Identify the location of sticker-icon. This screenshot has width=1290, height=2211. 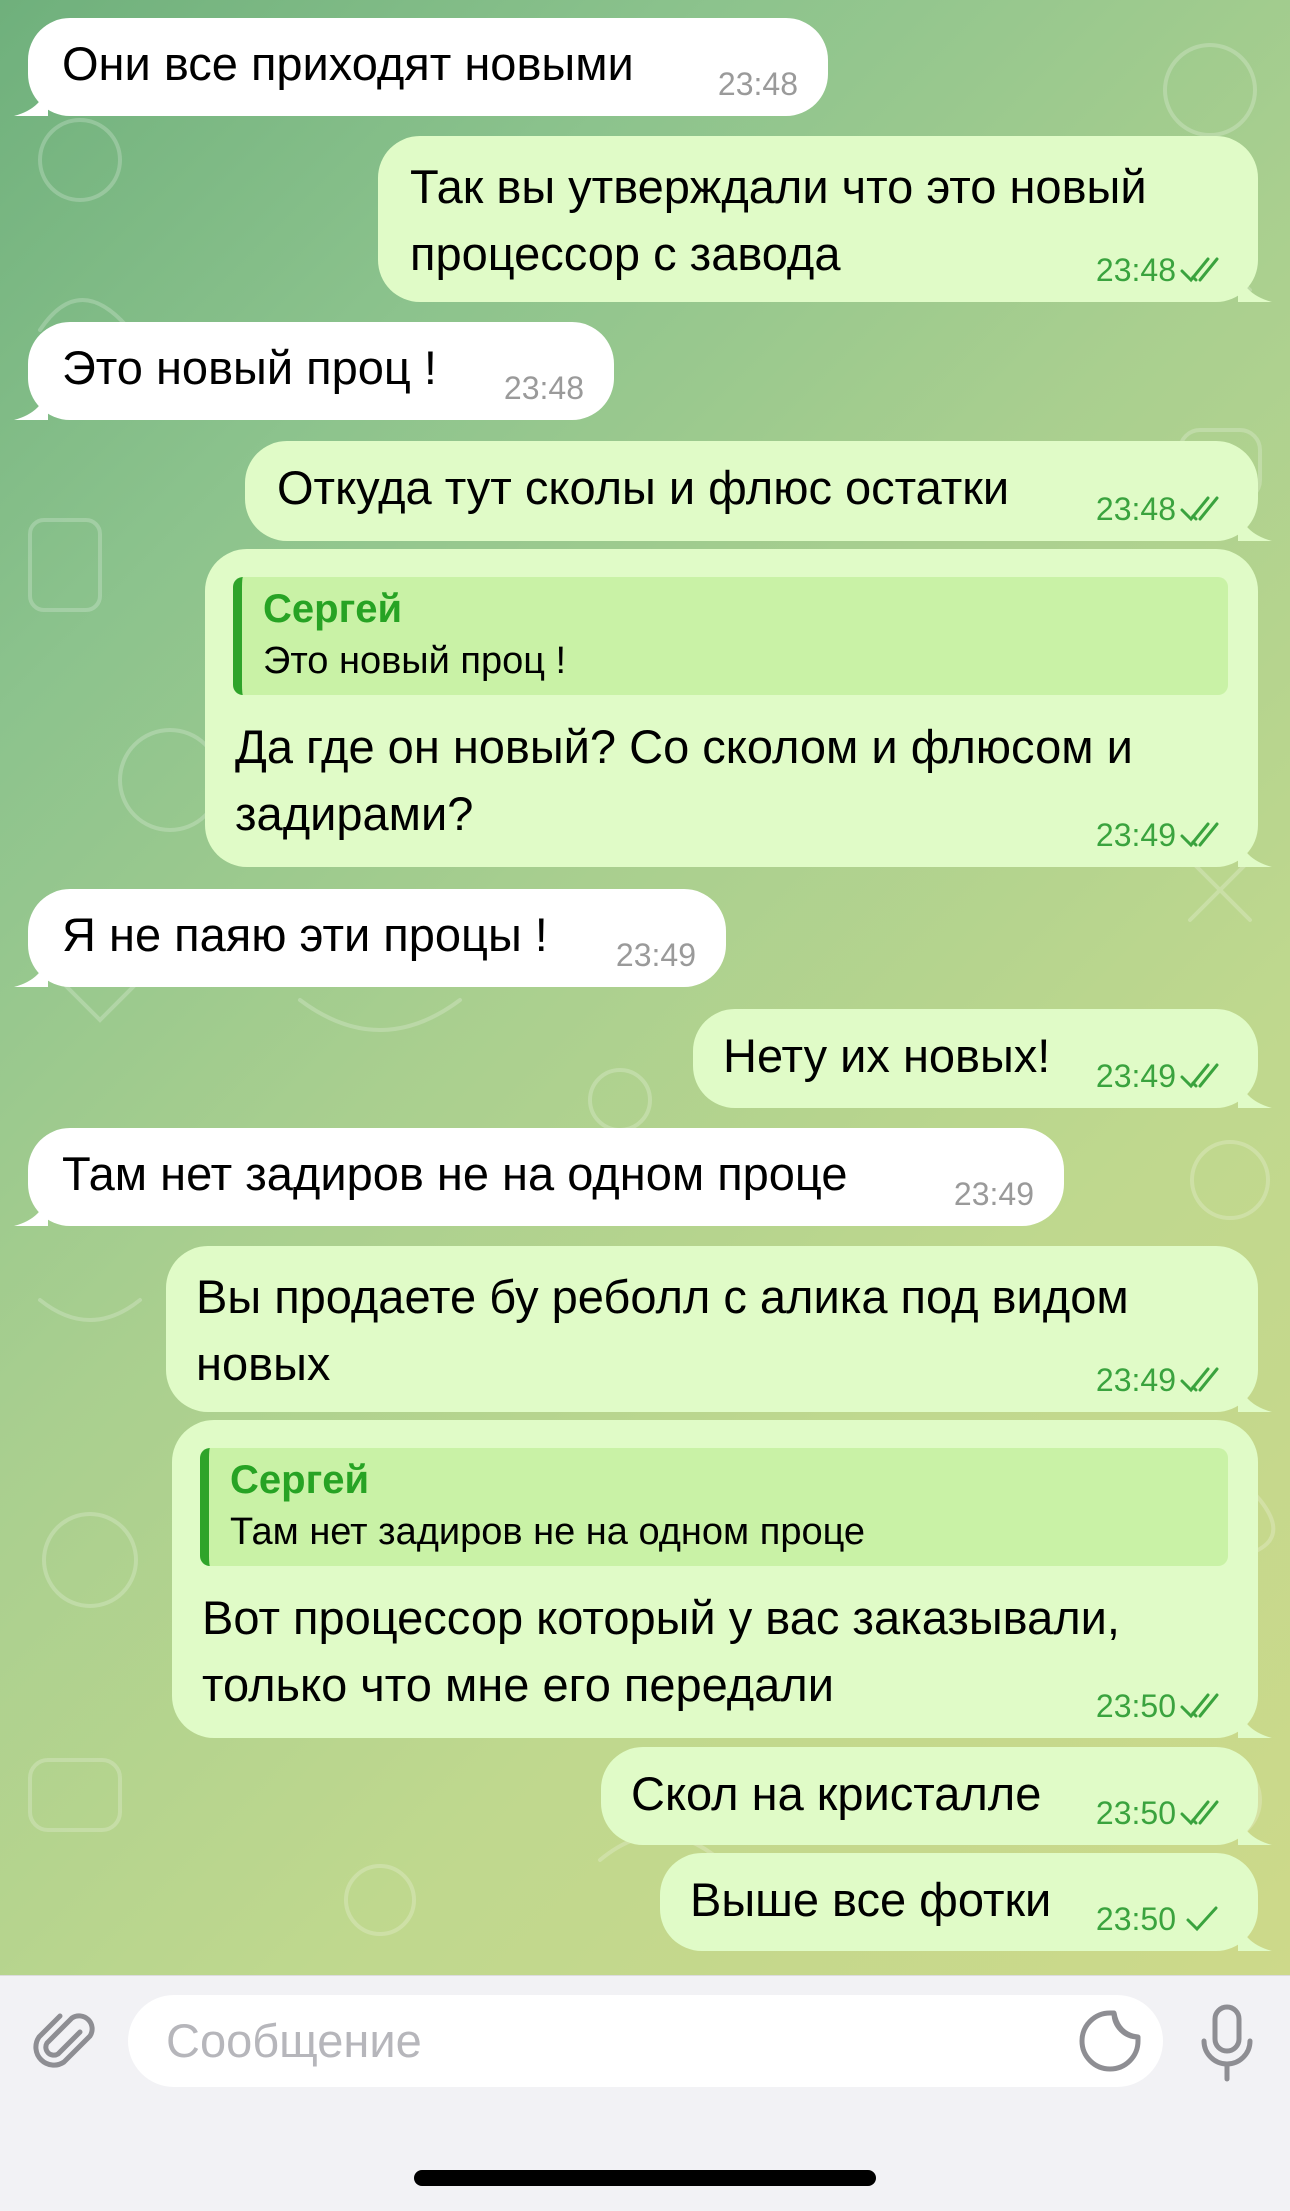
(1110, 2041).